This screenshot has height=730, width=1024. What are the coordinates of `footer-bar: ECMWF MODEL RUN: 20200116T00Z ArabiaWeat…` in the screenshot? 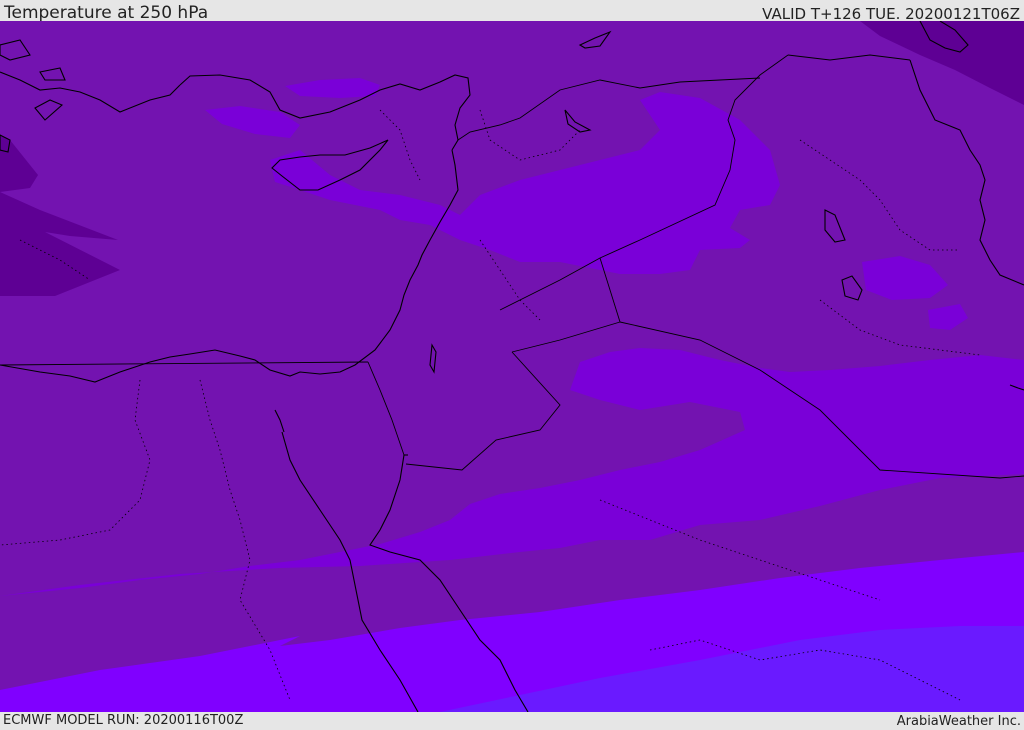 It's located at (512, 720).